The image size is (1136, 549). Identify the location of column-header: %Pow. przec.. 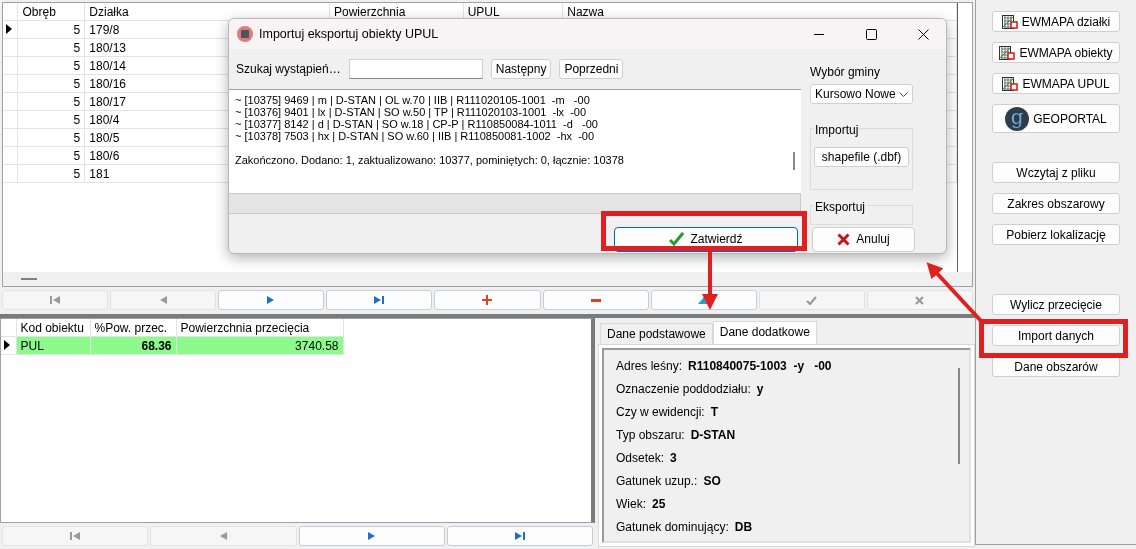
(133, 328).